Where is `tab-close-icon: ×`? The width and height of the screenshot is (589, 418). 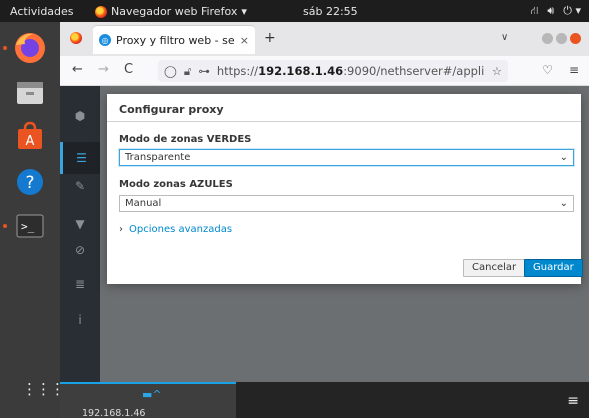
tab-close-icon: × is located at coordinates (244, 40).